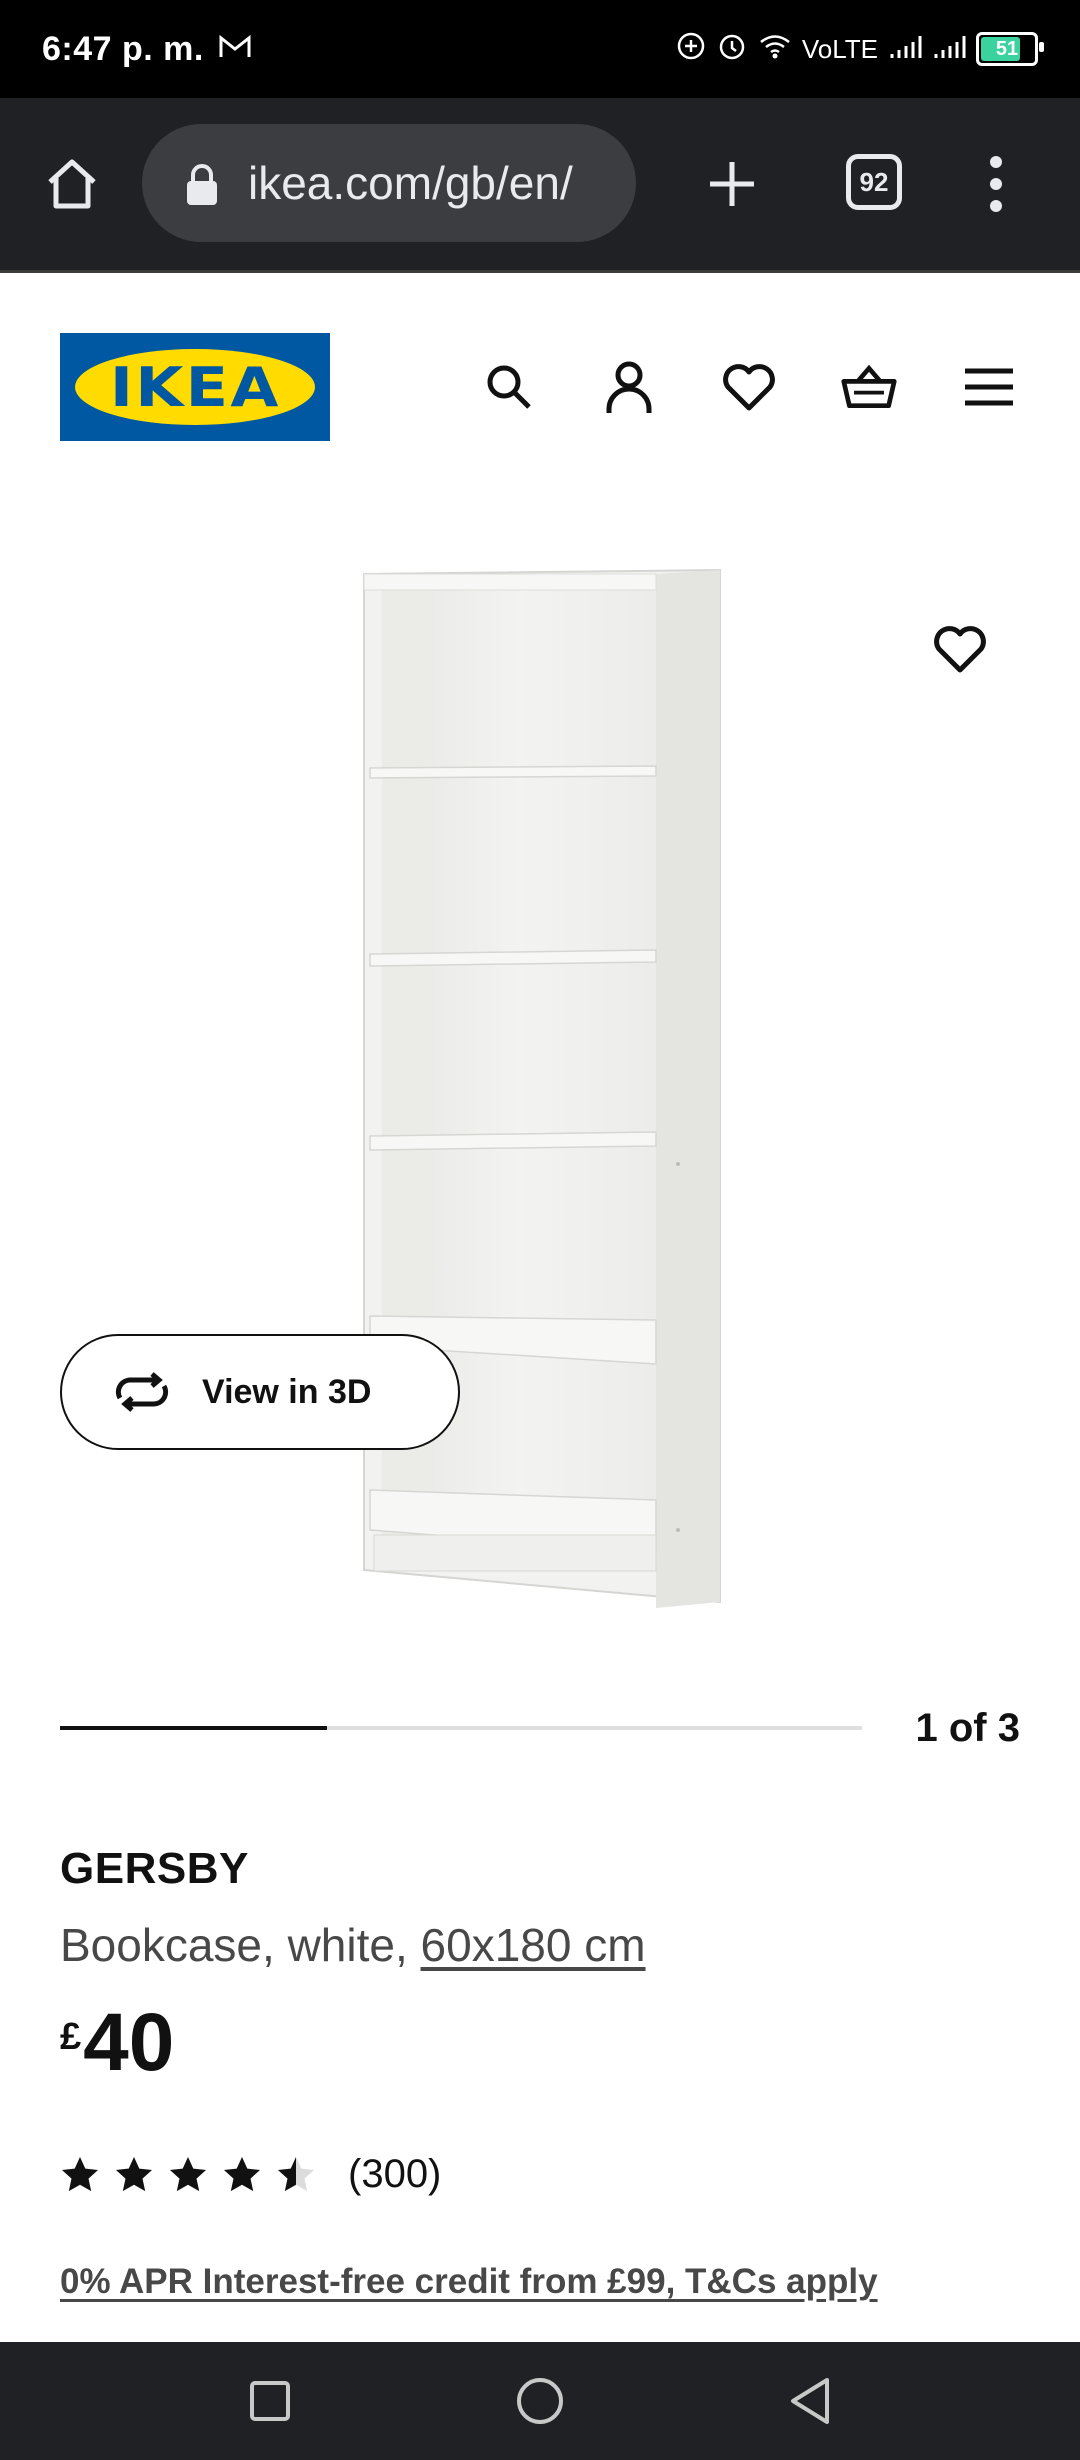 The image size is (1080, 2460). What do you see at coordinates (839, 48) in the screenshot?
I see `network-label: VoLTE` at bounding box center [839, 48].